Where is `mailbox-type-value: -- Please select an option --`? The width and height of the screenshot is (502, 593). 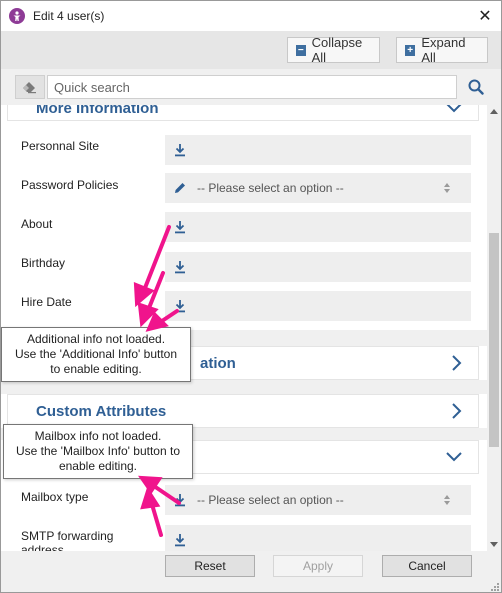 mailbox-type-value: -- Please select an option -- is located at coordinates (270, 500).